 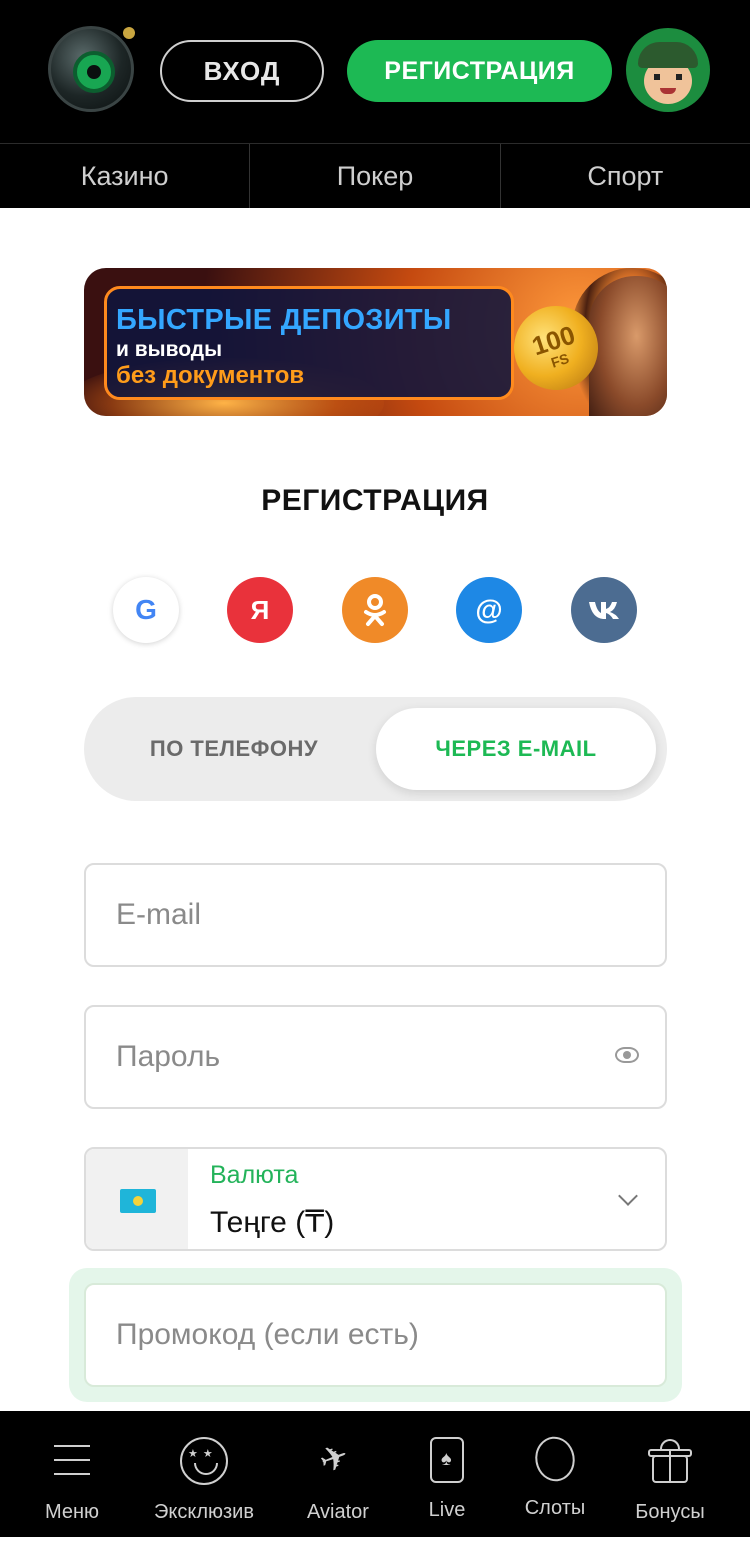 What do you see at coordinates (624, 176) in the screenshot?
I see `top-nav-sport: Спорт` at bounding box center [624, 176].